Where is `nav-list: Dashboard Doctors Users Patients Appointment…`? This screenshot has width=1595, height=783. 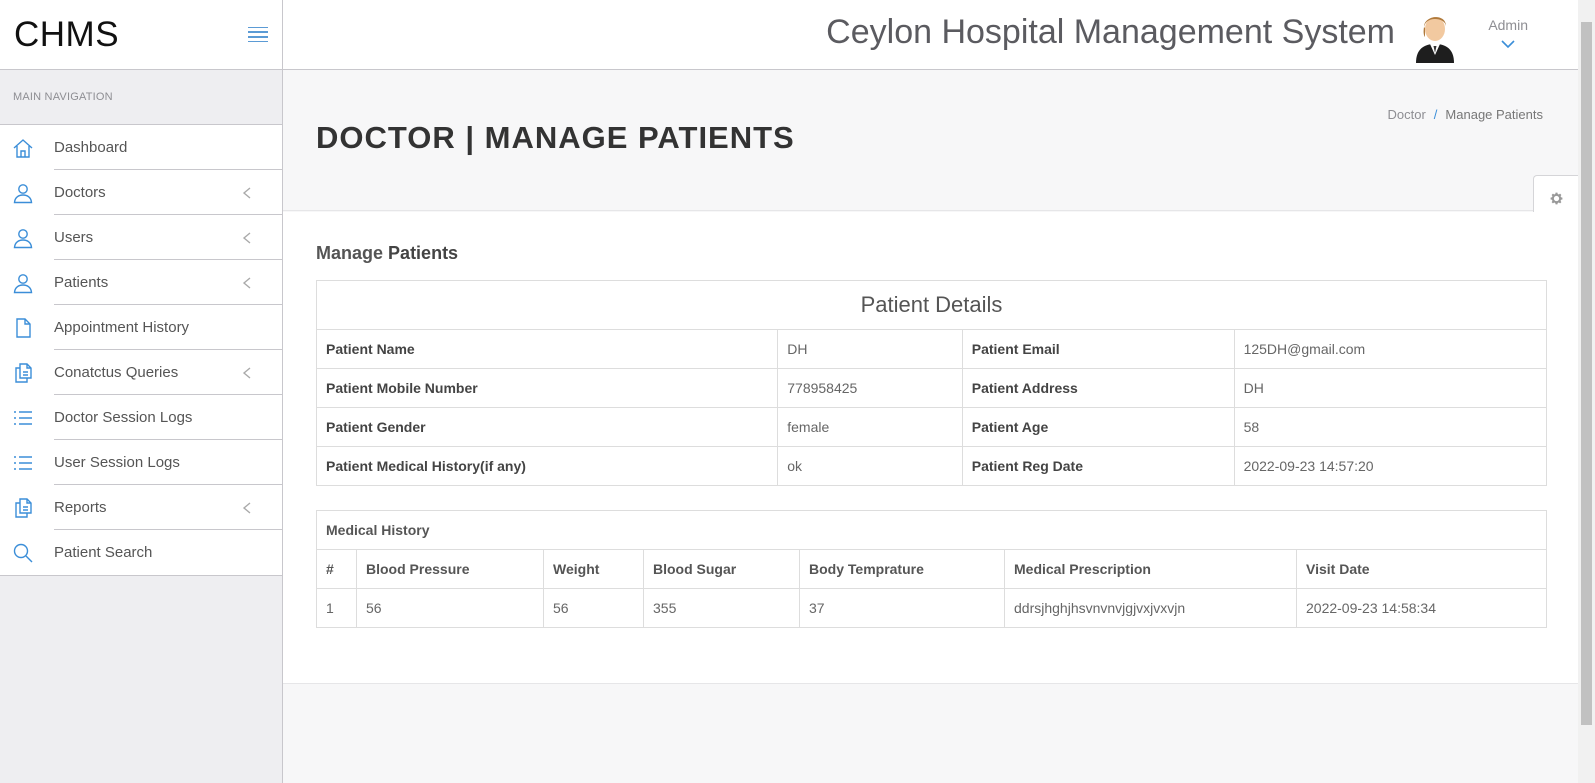
nav-list: Dashboard Doctors Users Patients Appointment… is located at coordinates (141, 350).